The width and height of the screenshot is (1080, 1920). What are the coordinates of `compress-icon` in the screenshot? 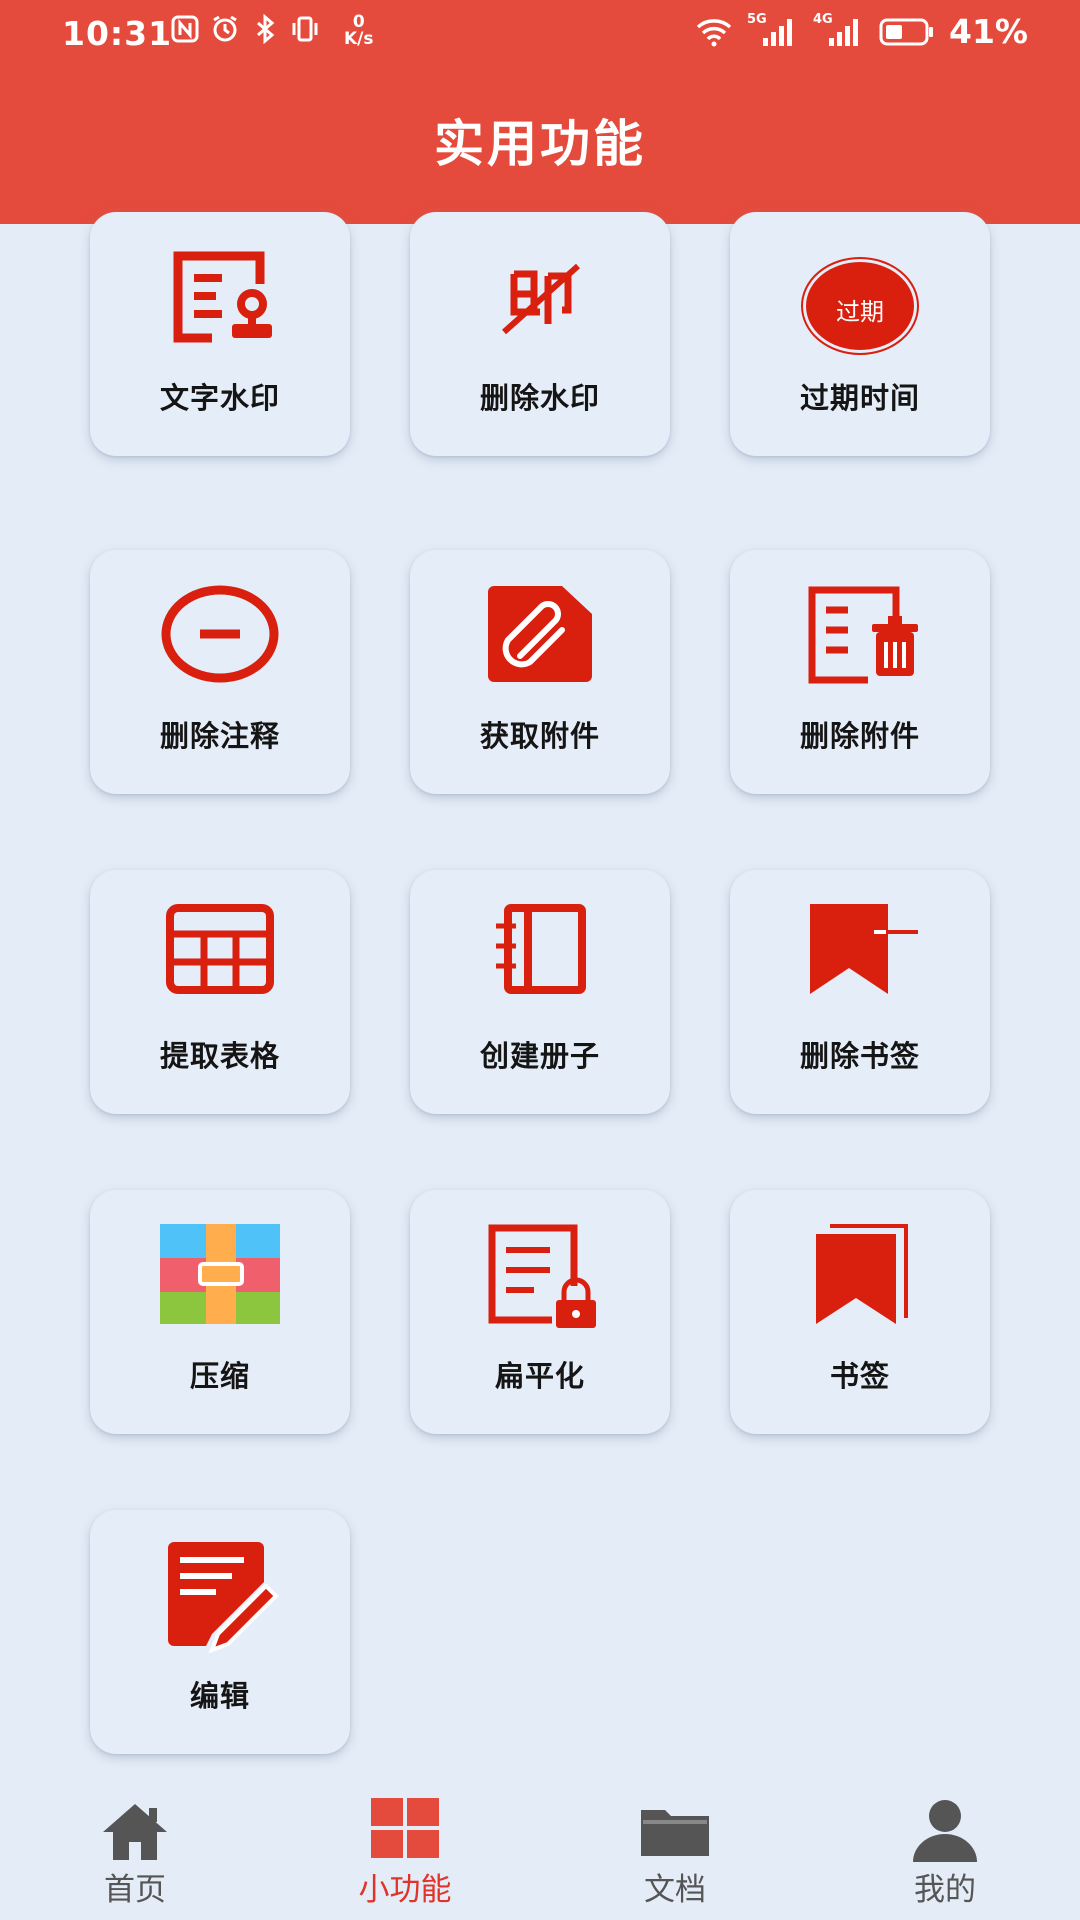 It's located at (220, 1274).